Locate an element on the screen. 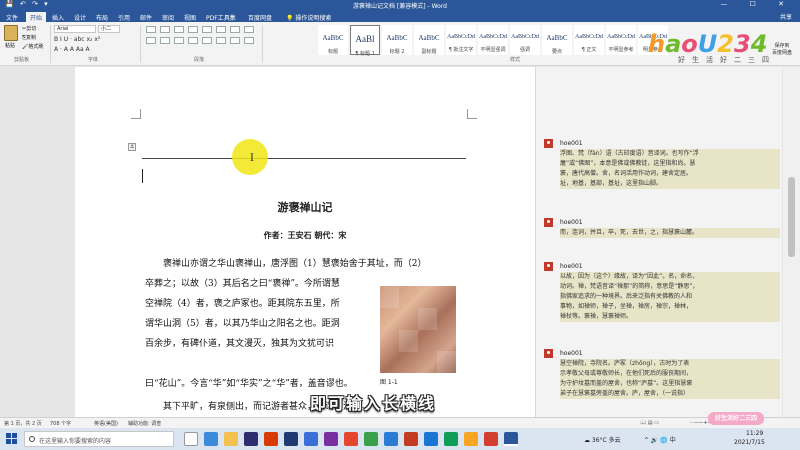 The image size is (800, 450). font-format-buttons: B I U · abc x₂ x² is located at coordinates (77, 39).